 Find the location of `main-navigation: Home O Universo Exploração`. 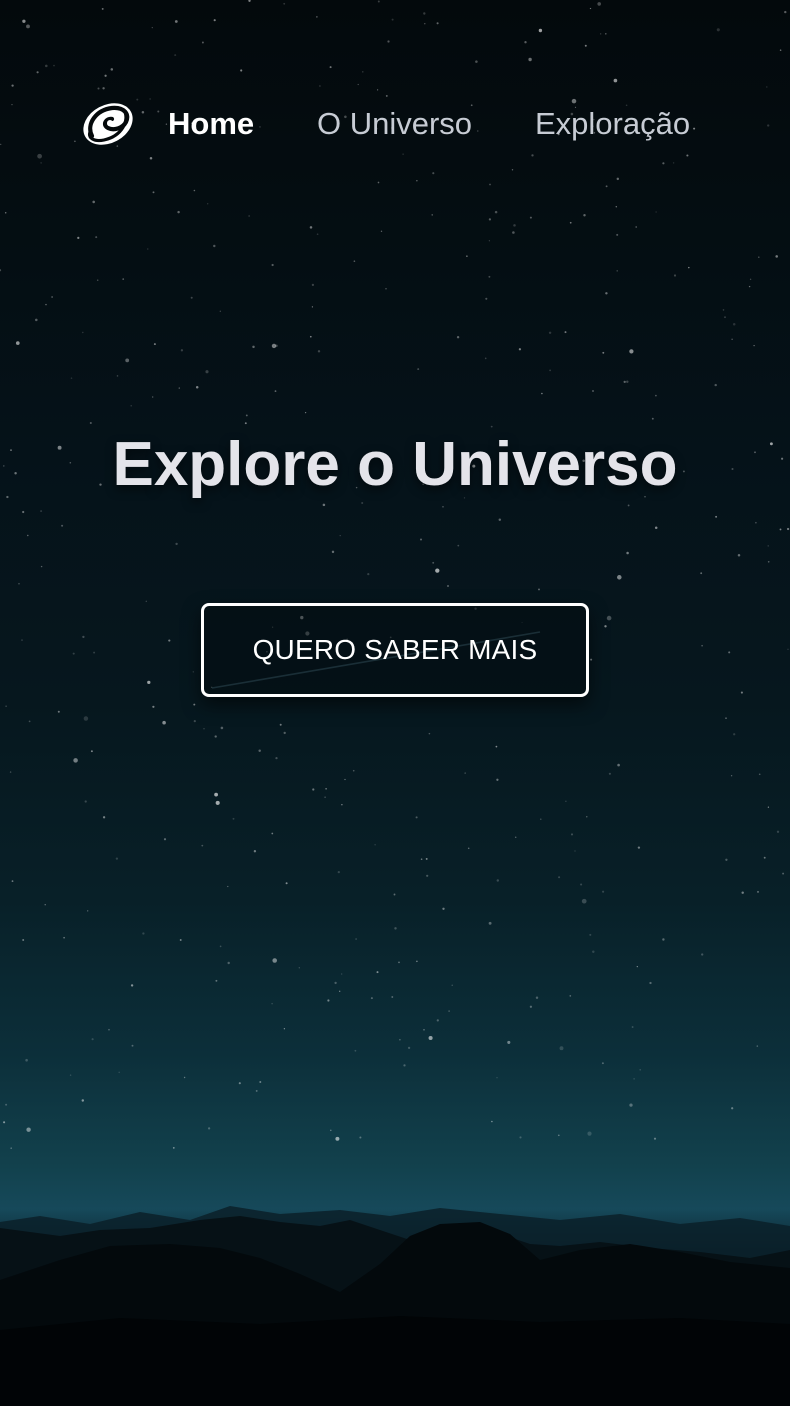

main-navigation: Home O Universo Exploração is located at coordinates (400, 126).